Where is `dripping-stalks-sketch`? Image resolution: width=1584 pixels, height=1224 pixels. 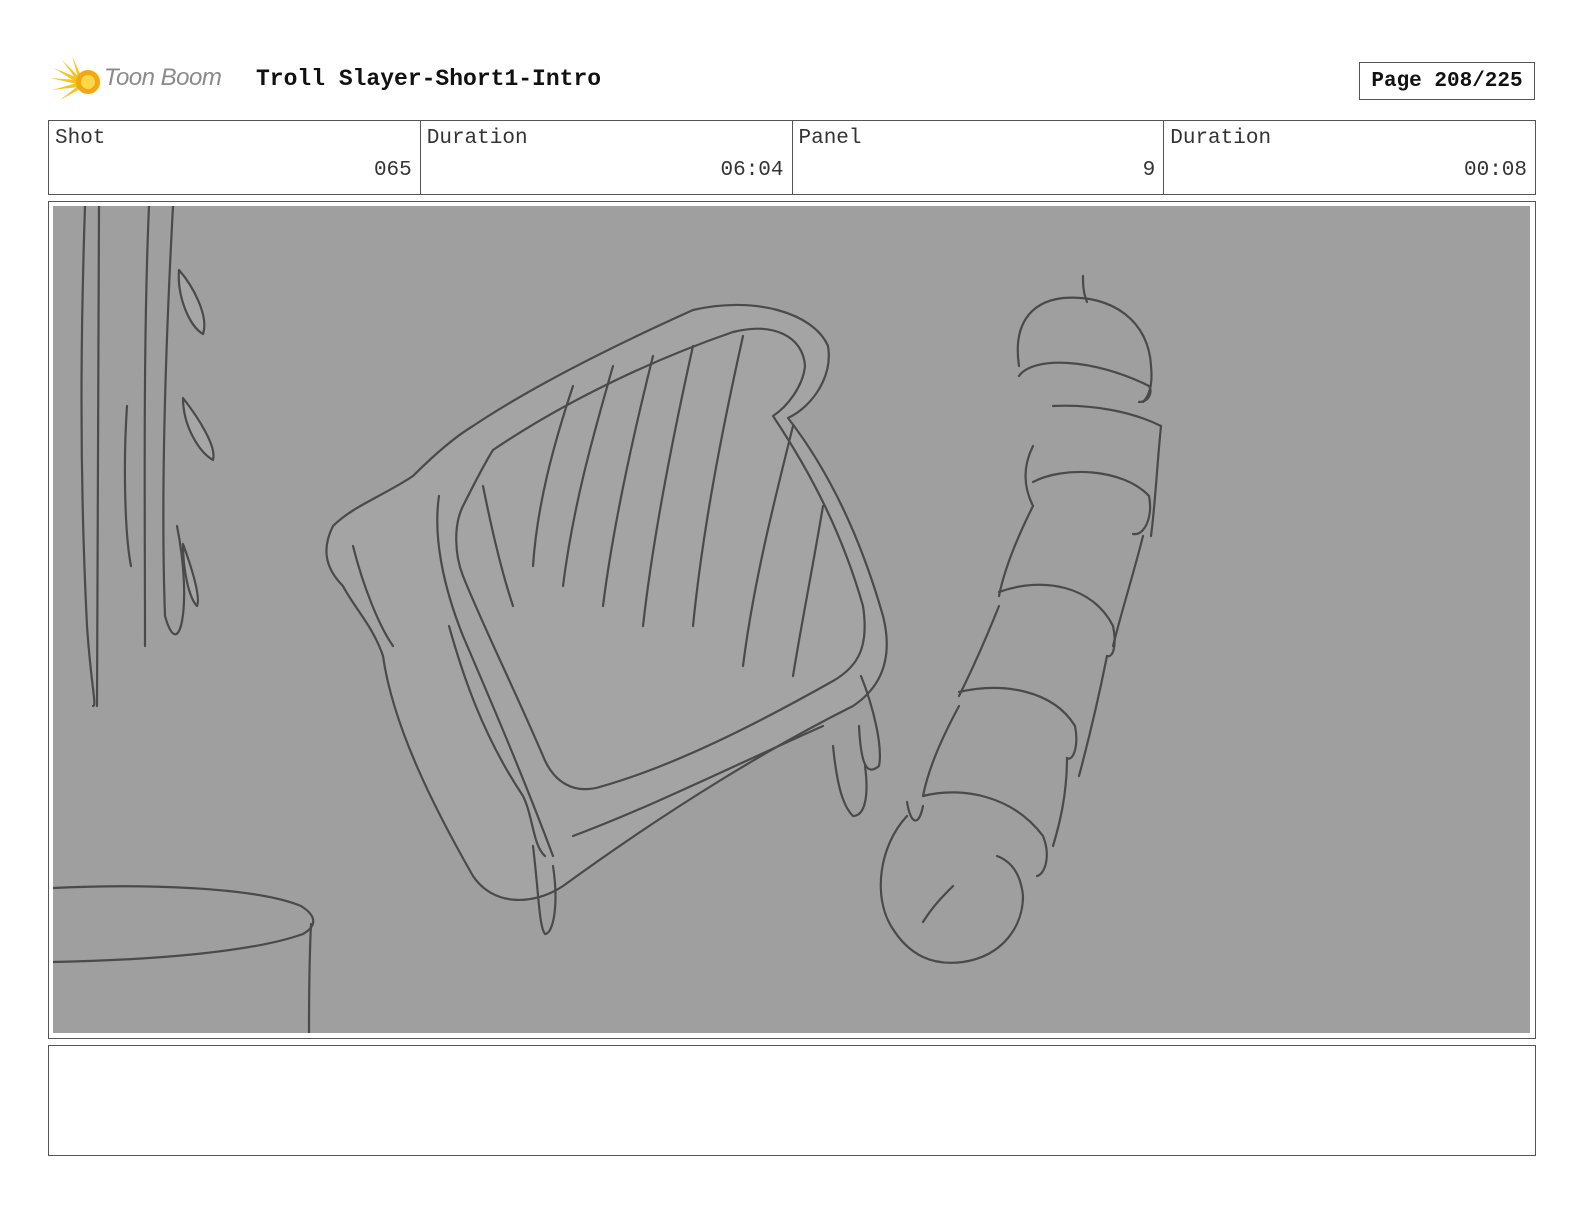
dripping-stalks-sketch is located at coordinates (147, 457).